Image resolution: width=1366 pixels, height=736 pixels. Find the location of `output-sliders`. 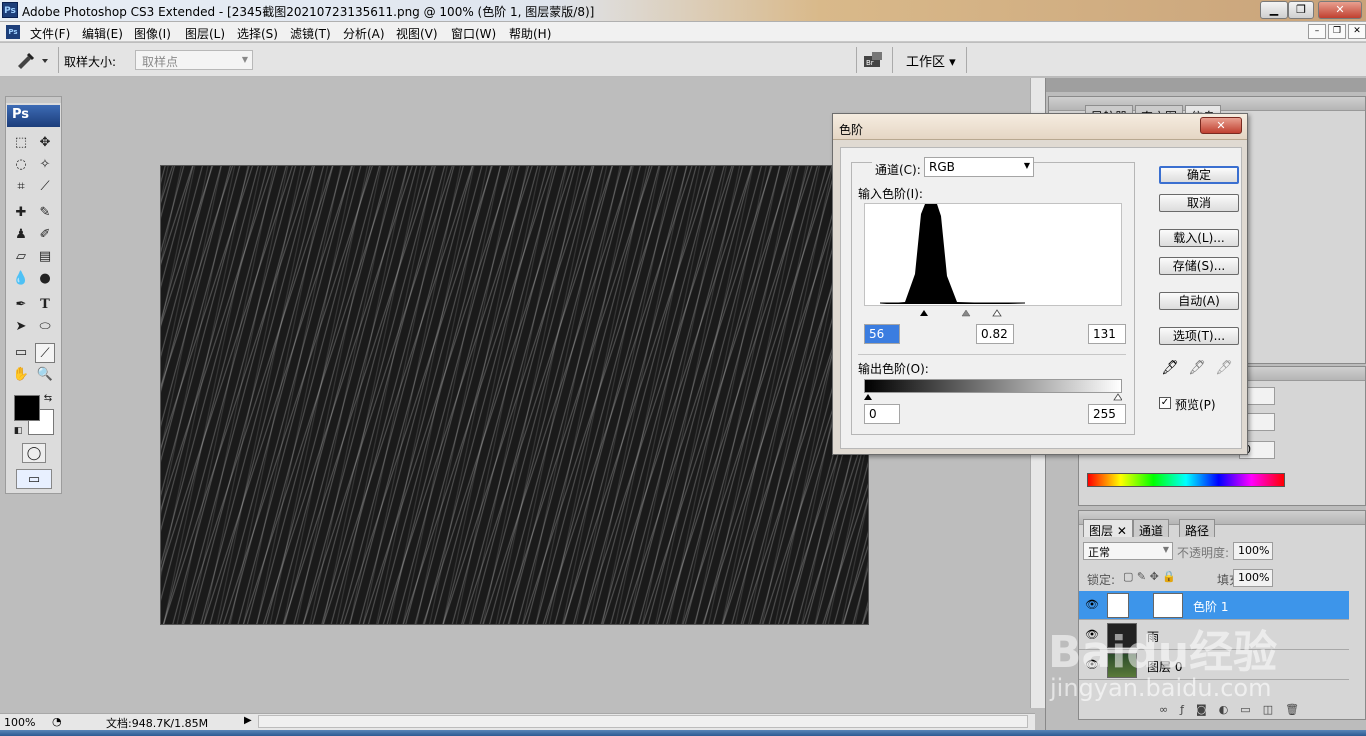

output-sliders is located at coordinates (993, 396).